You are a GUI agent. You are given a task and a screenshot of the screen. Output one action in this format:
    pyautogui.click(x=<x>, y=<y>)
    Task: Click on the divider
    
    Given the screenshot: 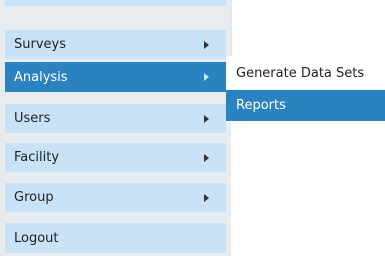 What is the action you would take?
    pyautogui.click(x=231, y=28)
    